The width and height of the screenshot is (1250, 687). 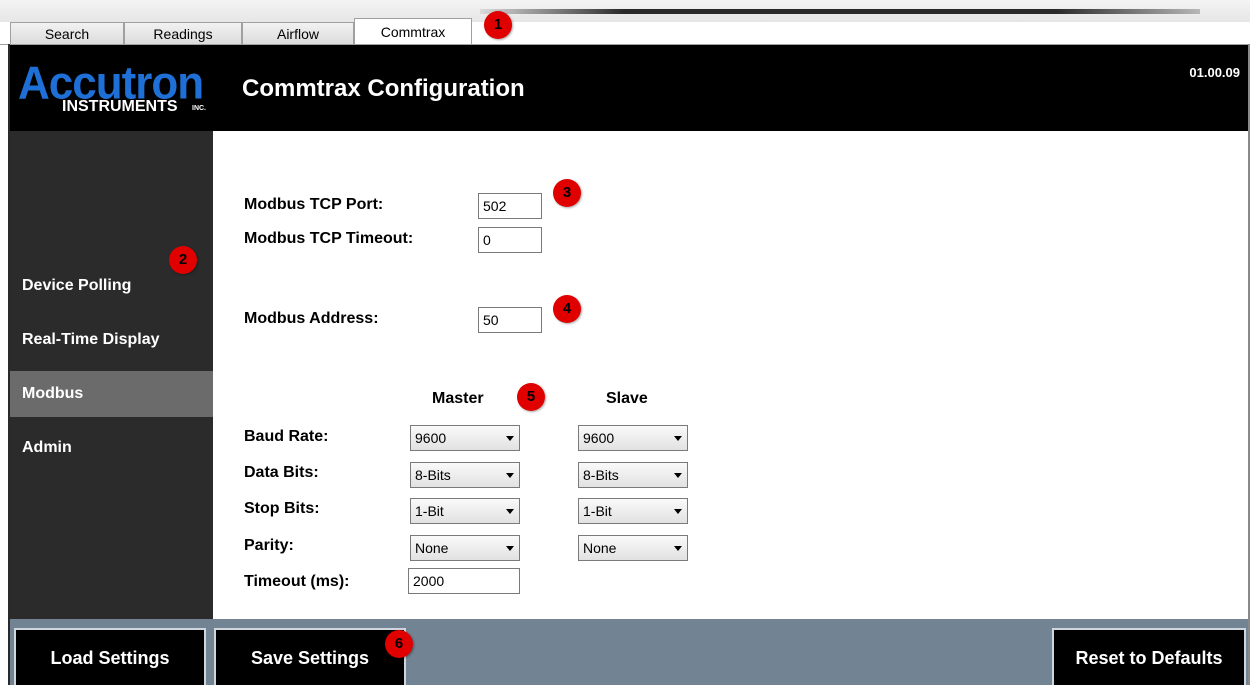 I want to click on tcp-port-label: Modbus TCP Port:, so click(x=314, y=204).